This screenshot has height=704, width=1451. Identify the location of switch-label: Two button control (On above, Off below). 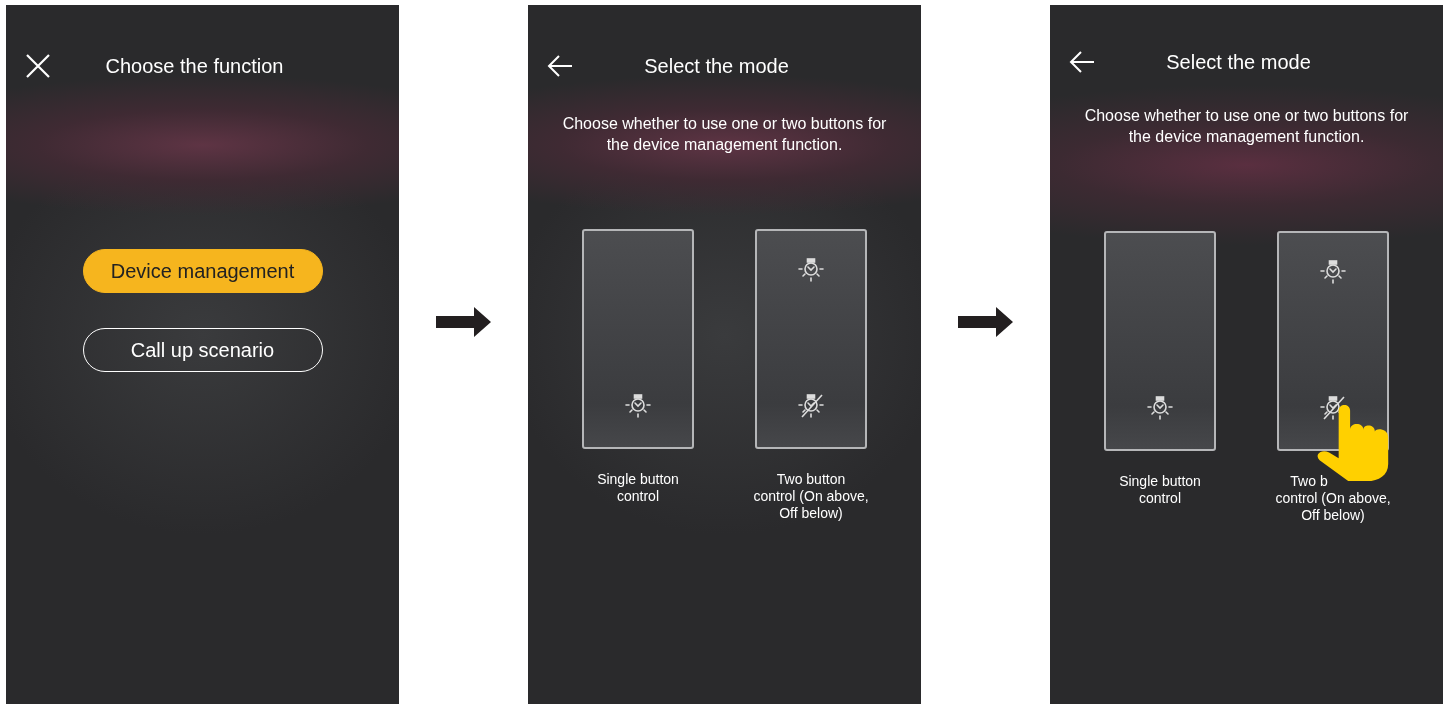
(811, 496).